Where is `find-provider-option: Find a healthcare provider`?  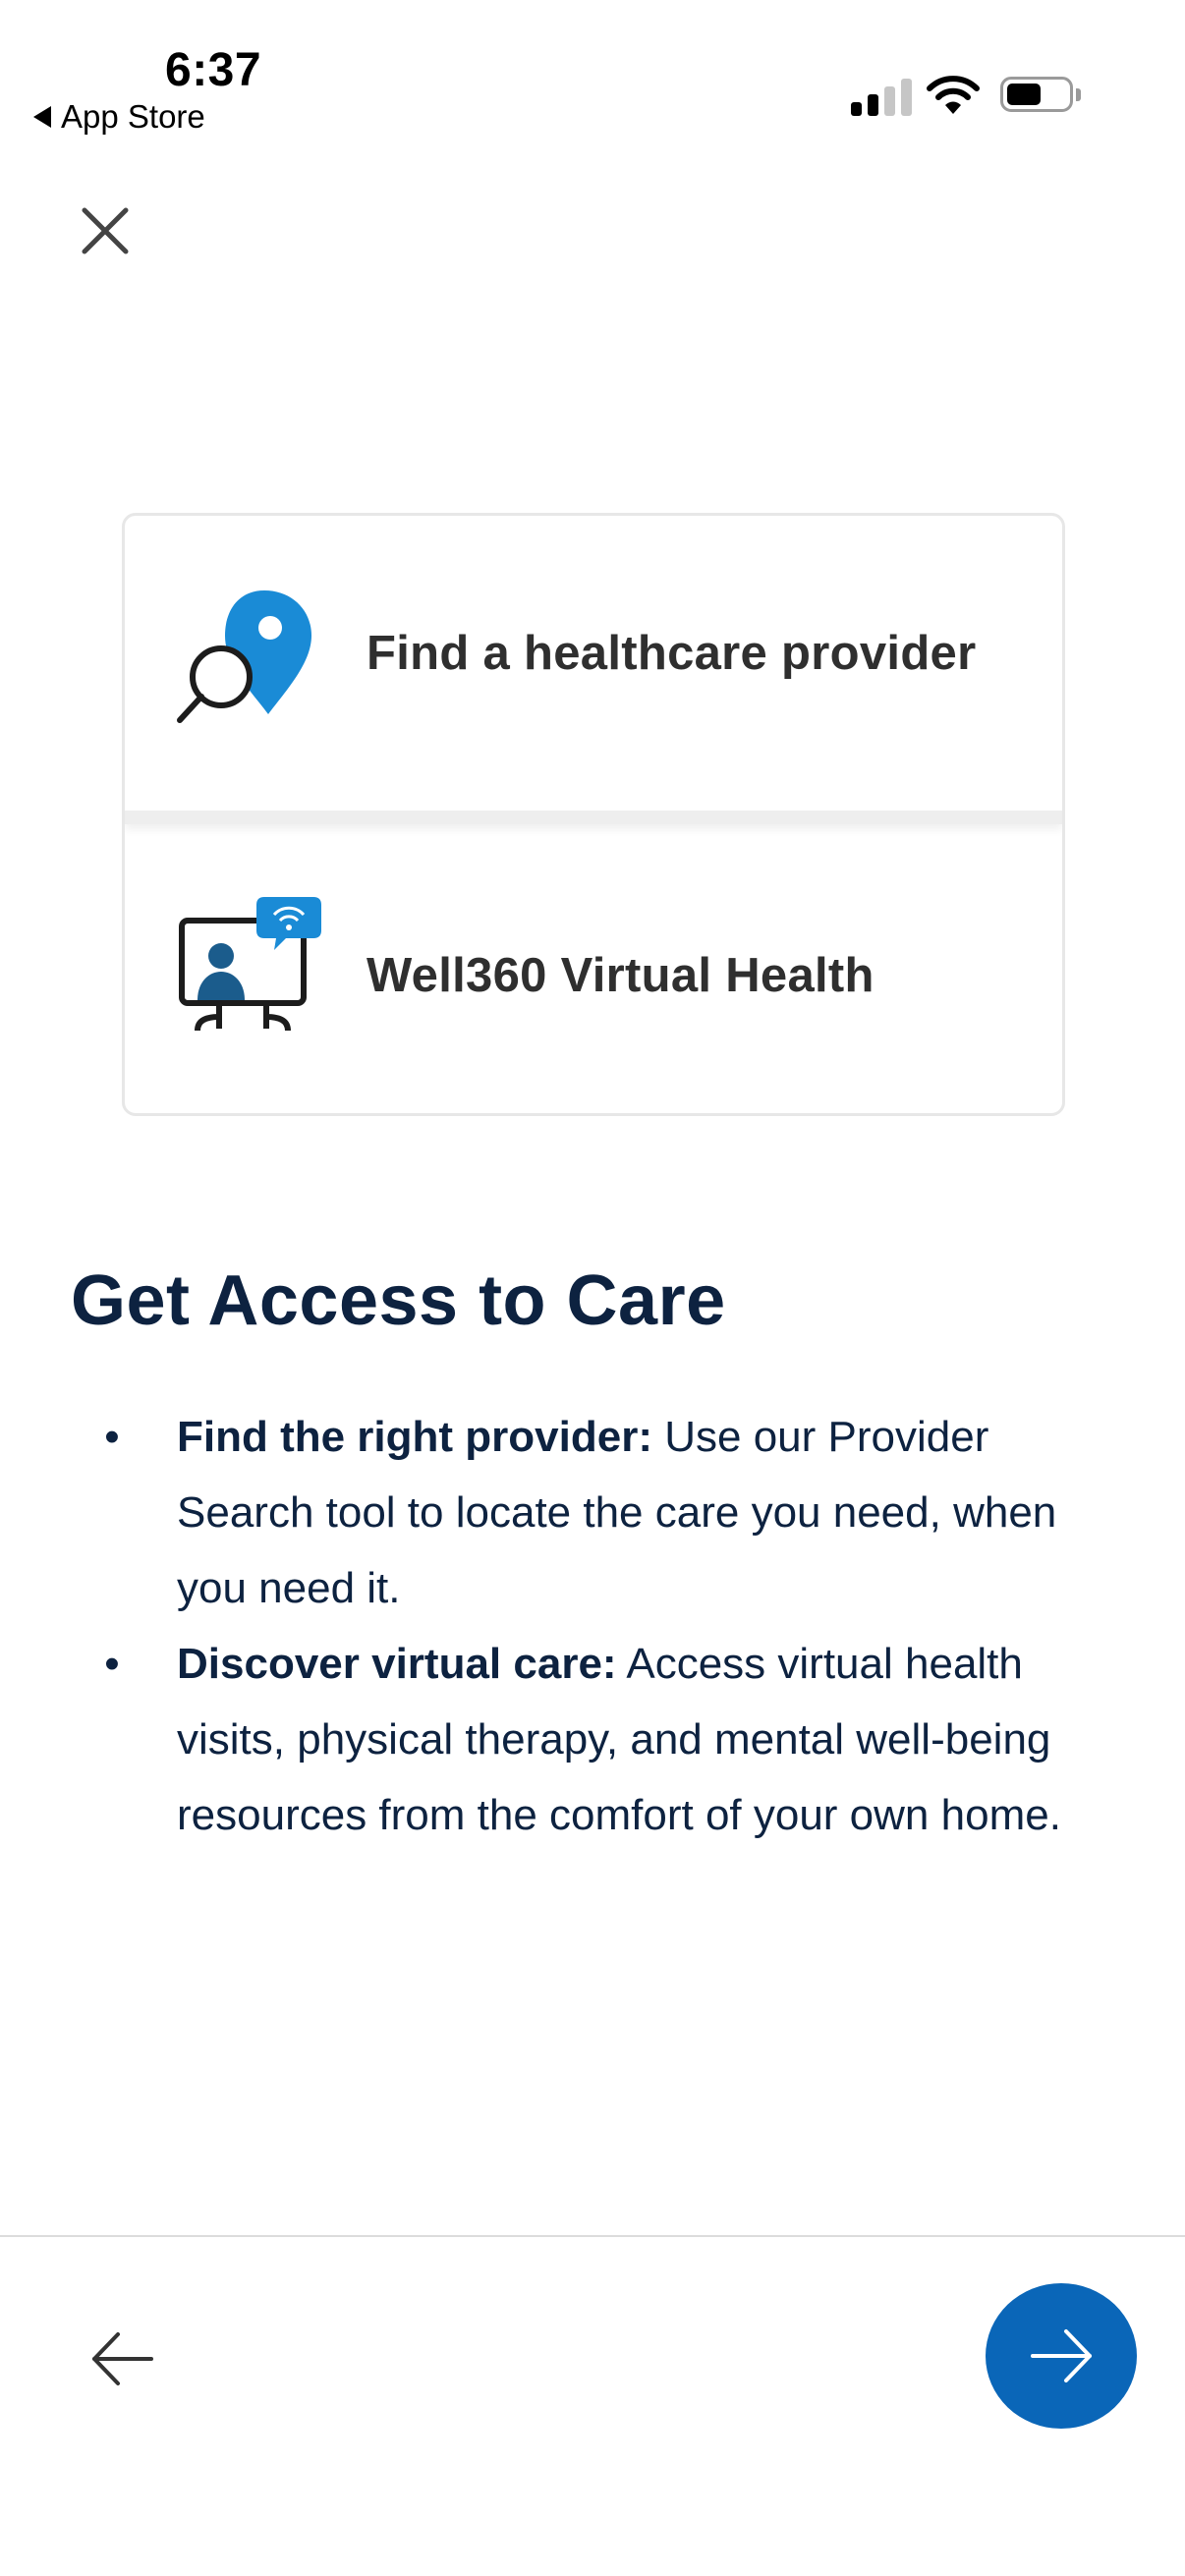 find-provider-option: Find a healthcare provider is located at coordinates (594, 670).